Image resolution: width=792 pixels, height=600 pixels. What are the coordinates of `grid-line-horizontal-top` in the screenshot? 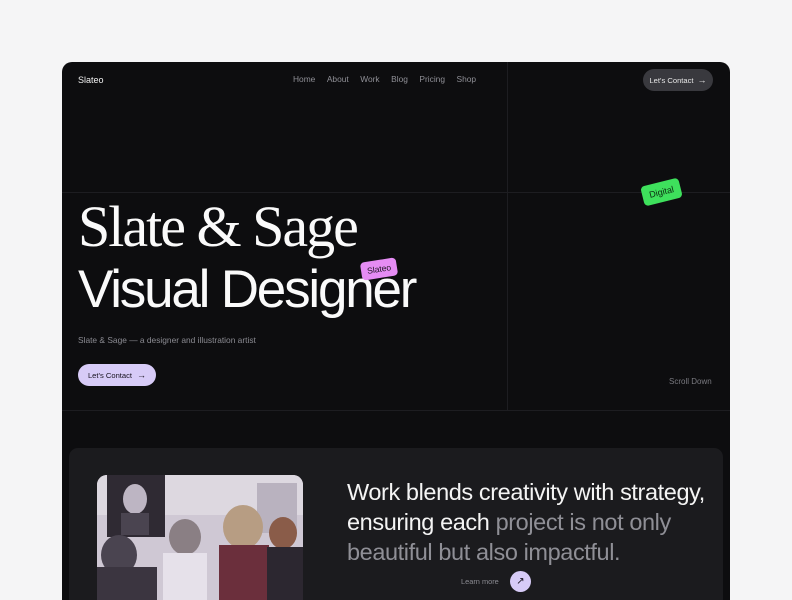 It's located at (396, 192).